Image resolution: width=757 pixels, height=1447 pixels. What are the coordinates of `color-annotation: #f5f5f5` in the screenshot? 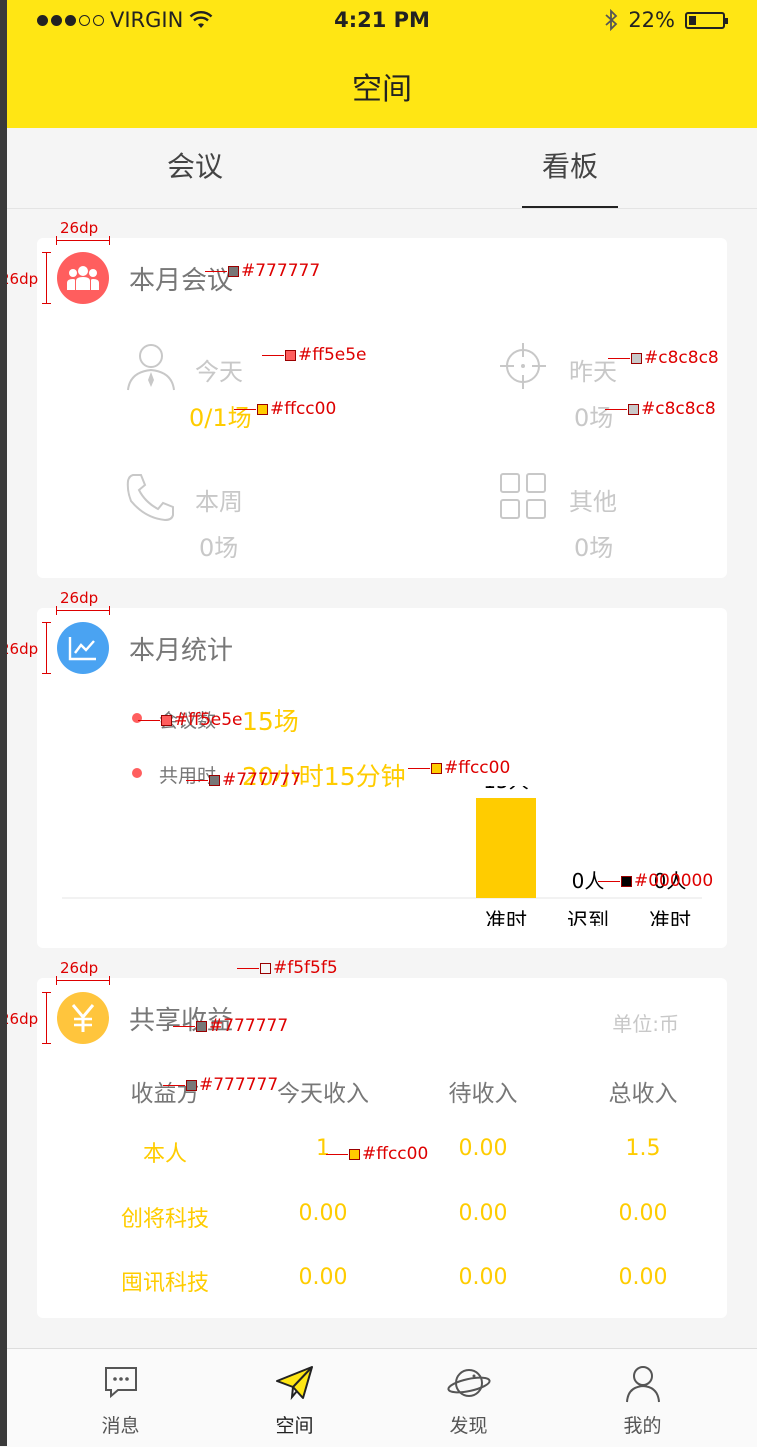 It's located at (287, 968).